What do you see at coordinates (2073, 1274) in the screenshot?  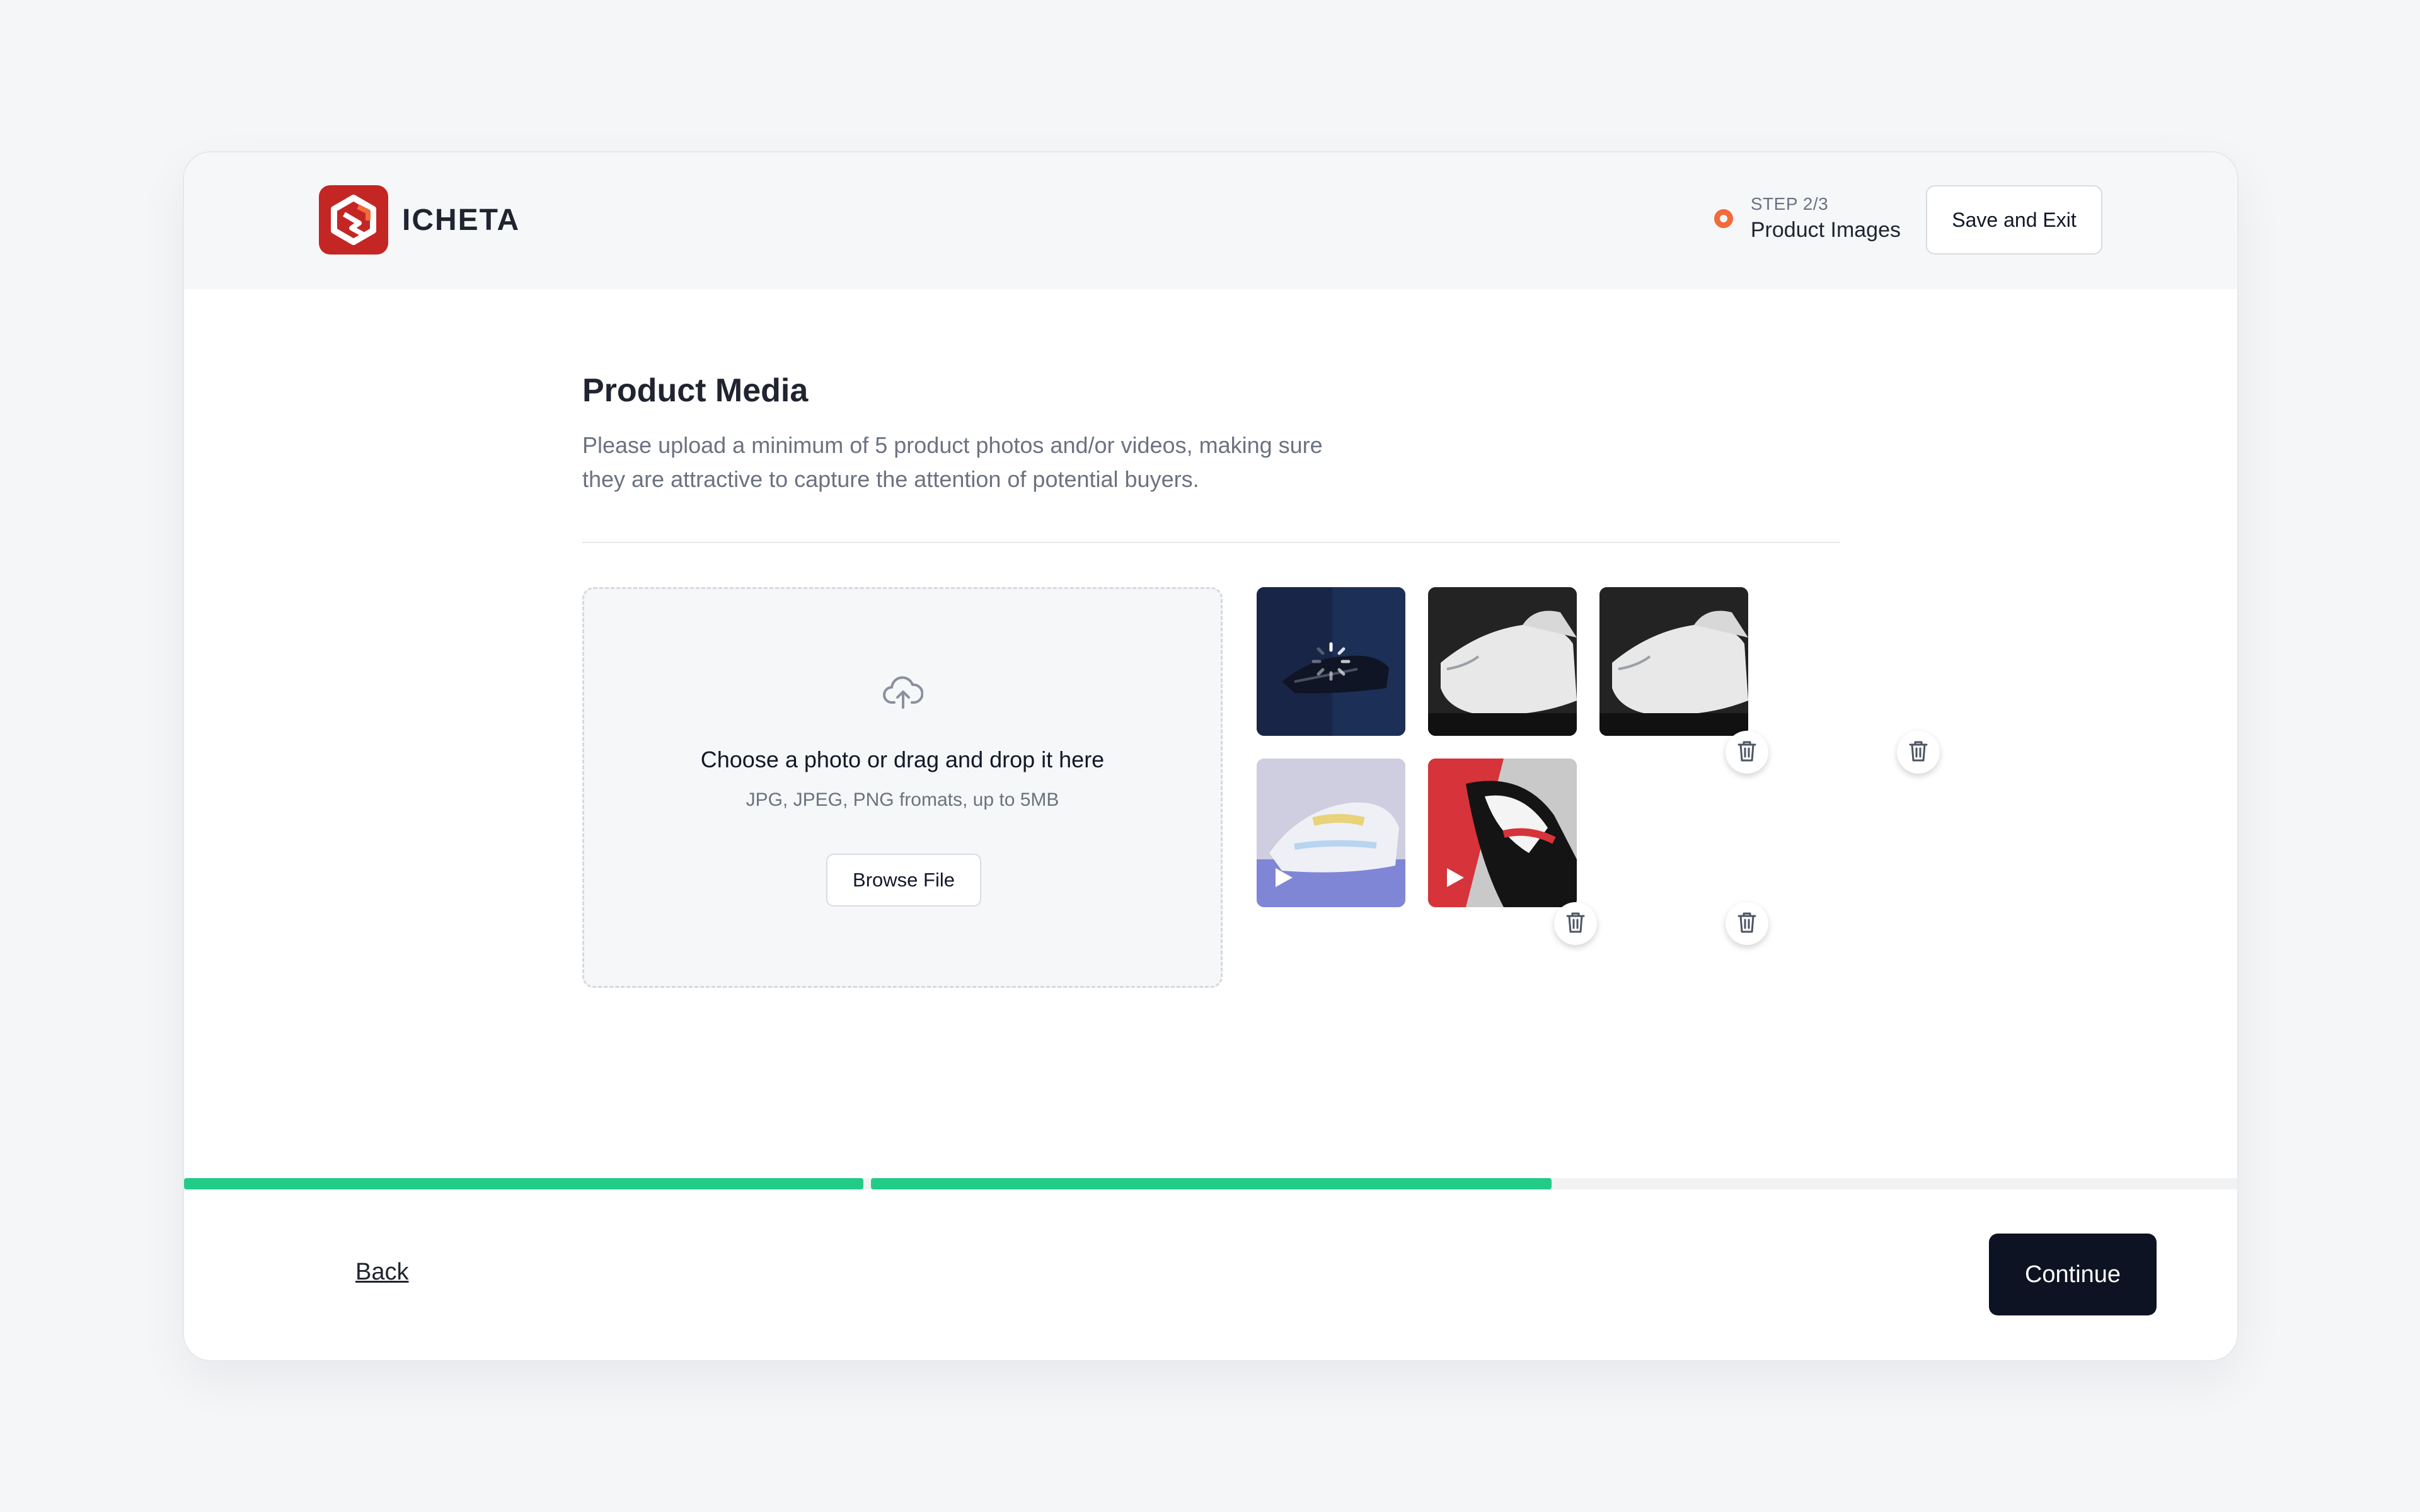 I see `continue-button: Continue` at bounding box center [2073, 1274].